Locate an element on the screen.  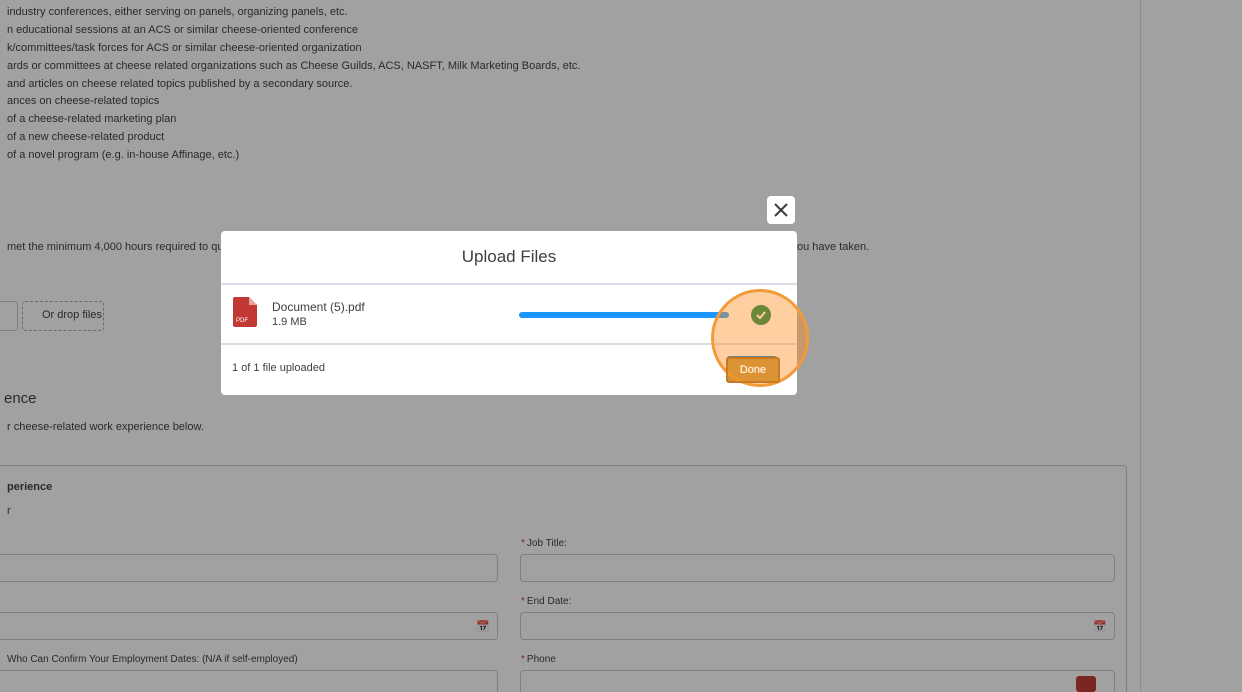
upload-progress-bar is located at coordinates (624, 315).